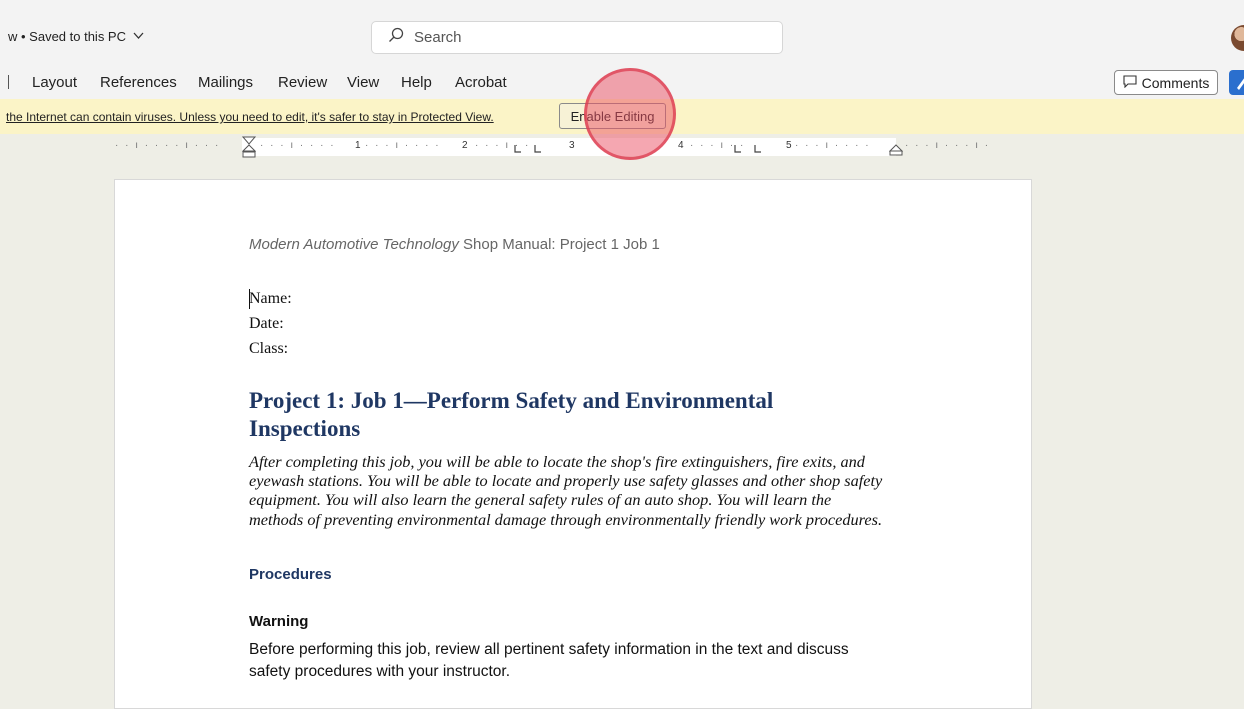 The image size is (1244, 709). I want to click on search-placeholder: Search, so click(438, 37).